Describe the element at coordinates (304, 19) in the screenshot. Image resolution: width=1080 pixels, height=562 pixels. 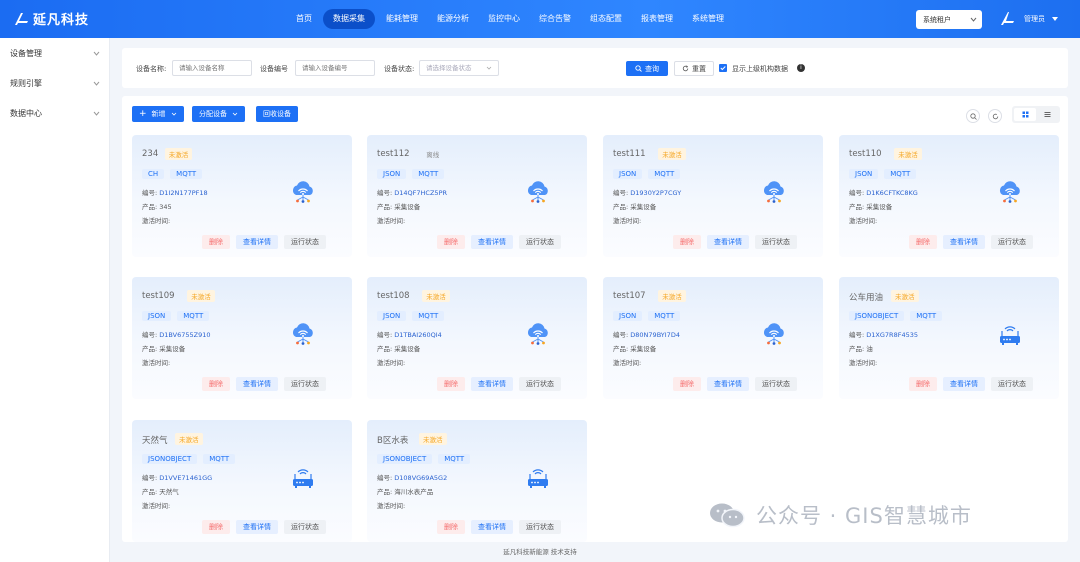
I see `nav-item: 首页` at that location.